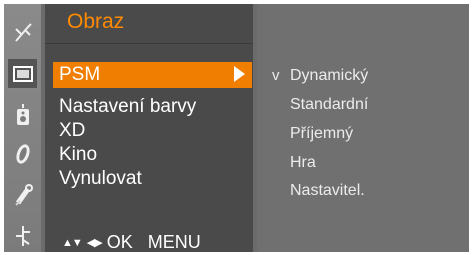  What do you see at coordinates (22, 114) in the screenshot?
I see `audio-icon` at bounding box center [22, 114].